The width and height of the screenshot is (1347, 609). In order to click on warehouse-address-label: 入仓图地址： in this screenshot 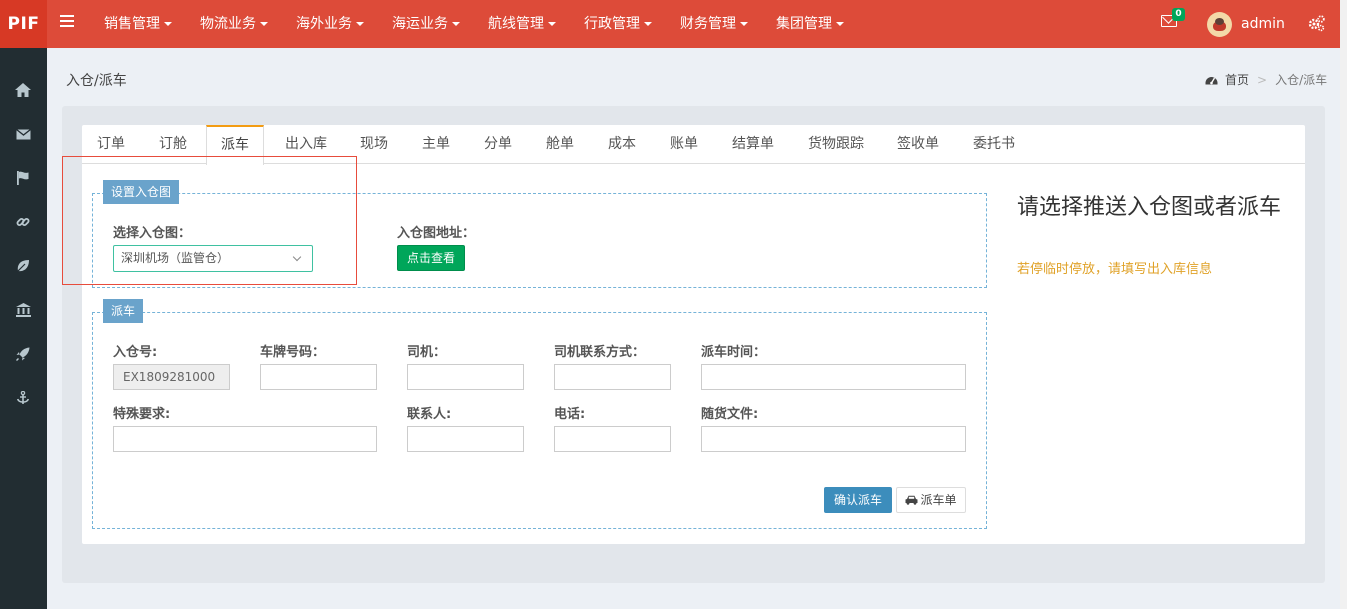, I will do `click(436, 233)`.